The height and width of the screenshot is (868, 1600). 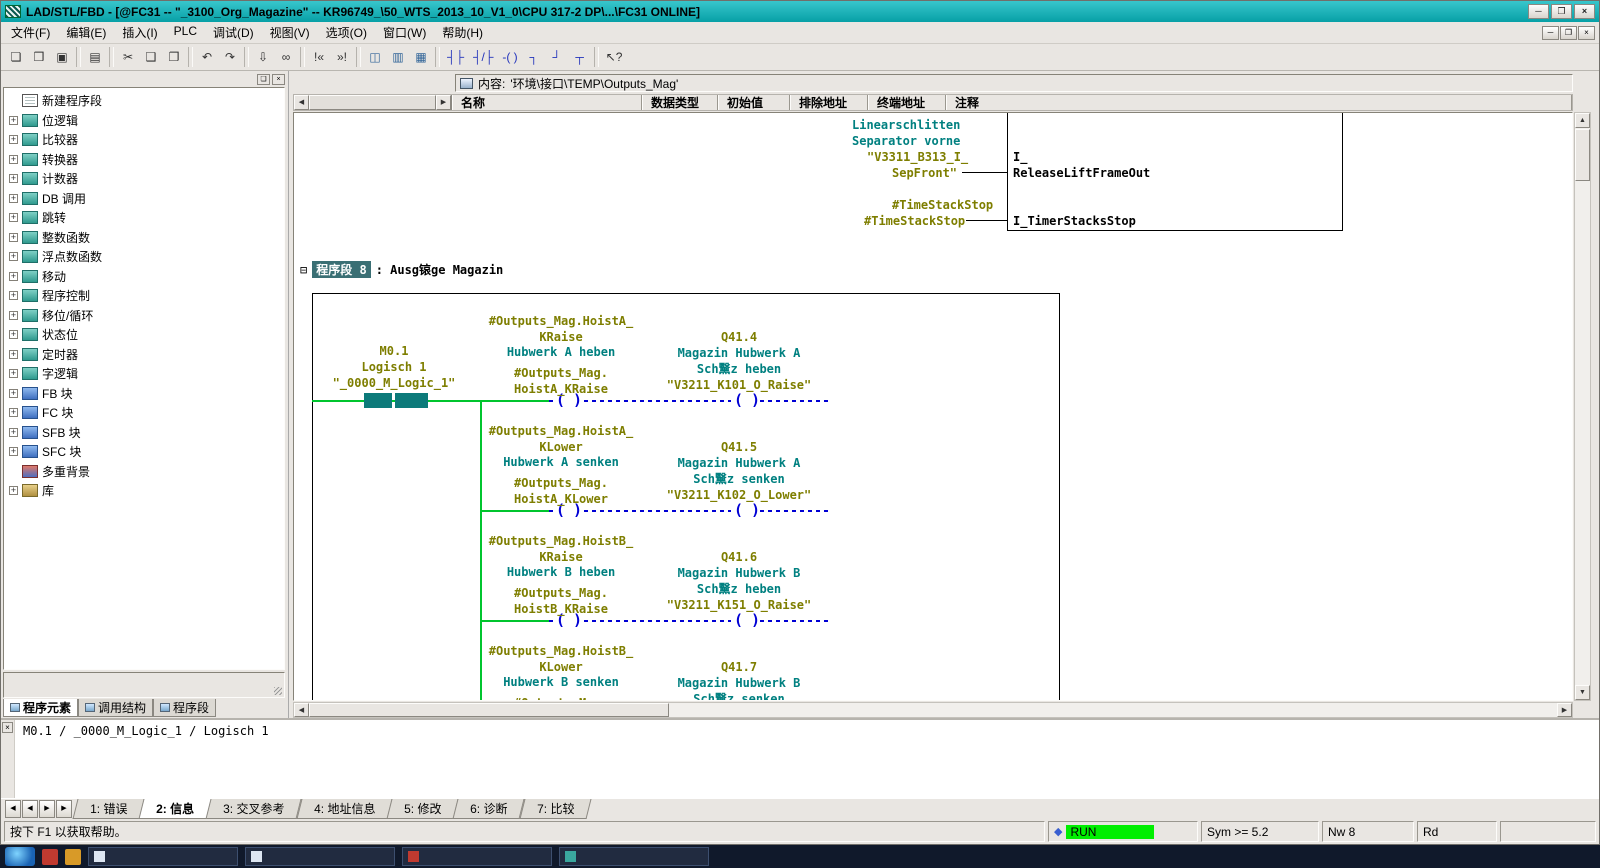 What do you see at coordinates (145, 238) in the screenshot?
I see `tree-item-integer-math: + 整数函数` at bounding box center [145, 238].